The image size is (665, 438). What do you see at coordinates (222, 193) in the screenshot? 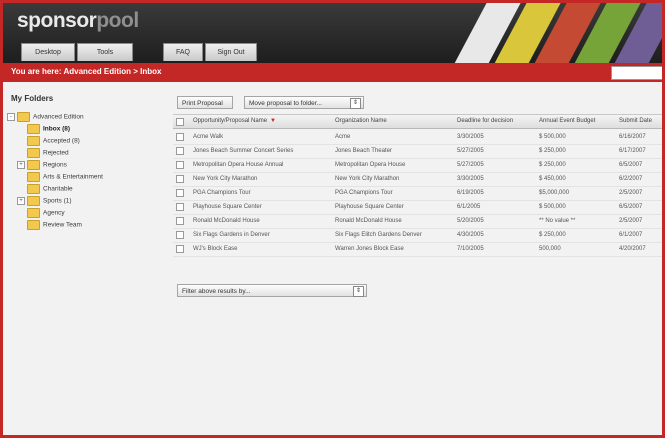
I see `cell-proposal-name: PGA Champions Tour` at bounding box center [222, 193].